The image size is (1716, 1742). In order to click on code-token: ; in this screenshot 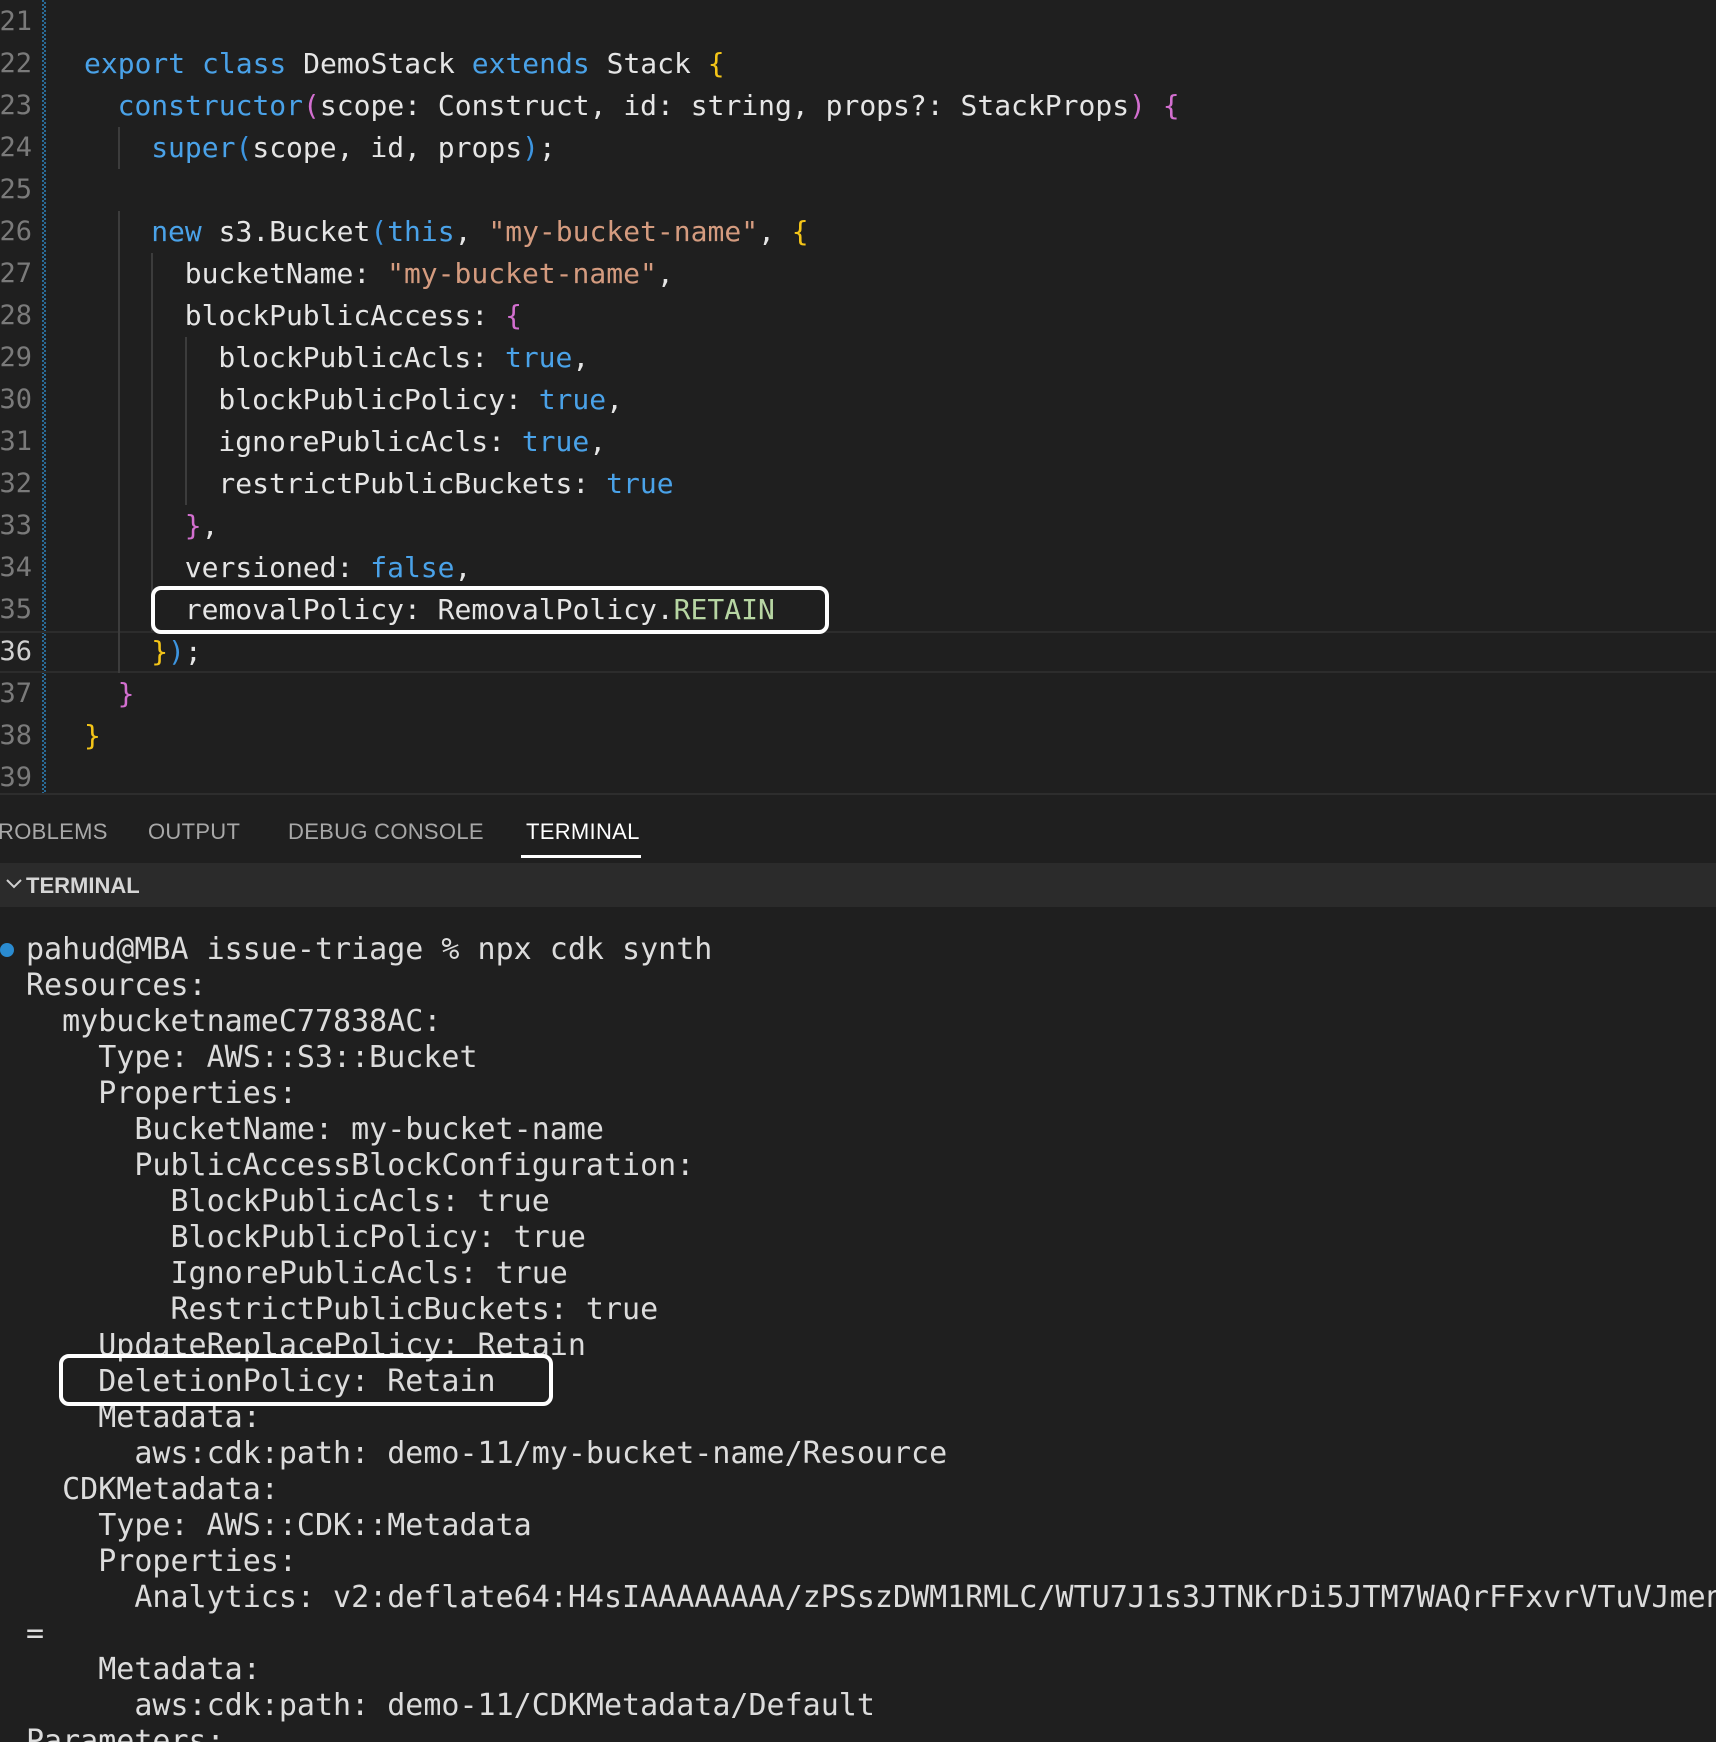, I will do `click(193, 651)`.